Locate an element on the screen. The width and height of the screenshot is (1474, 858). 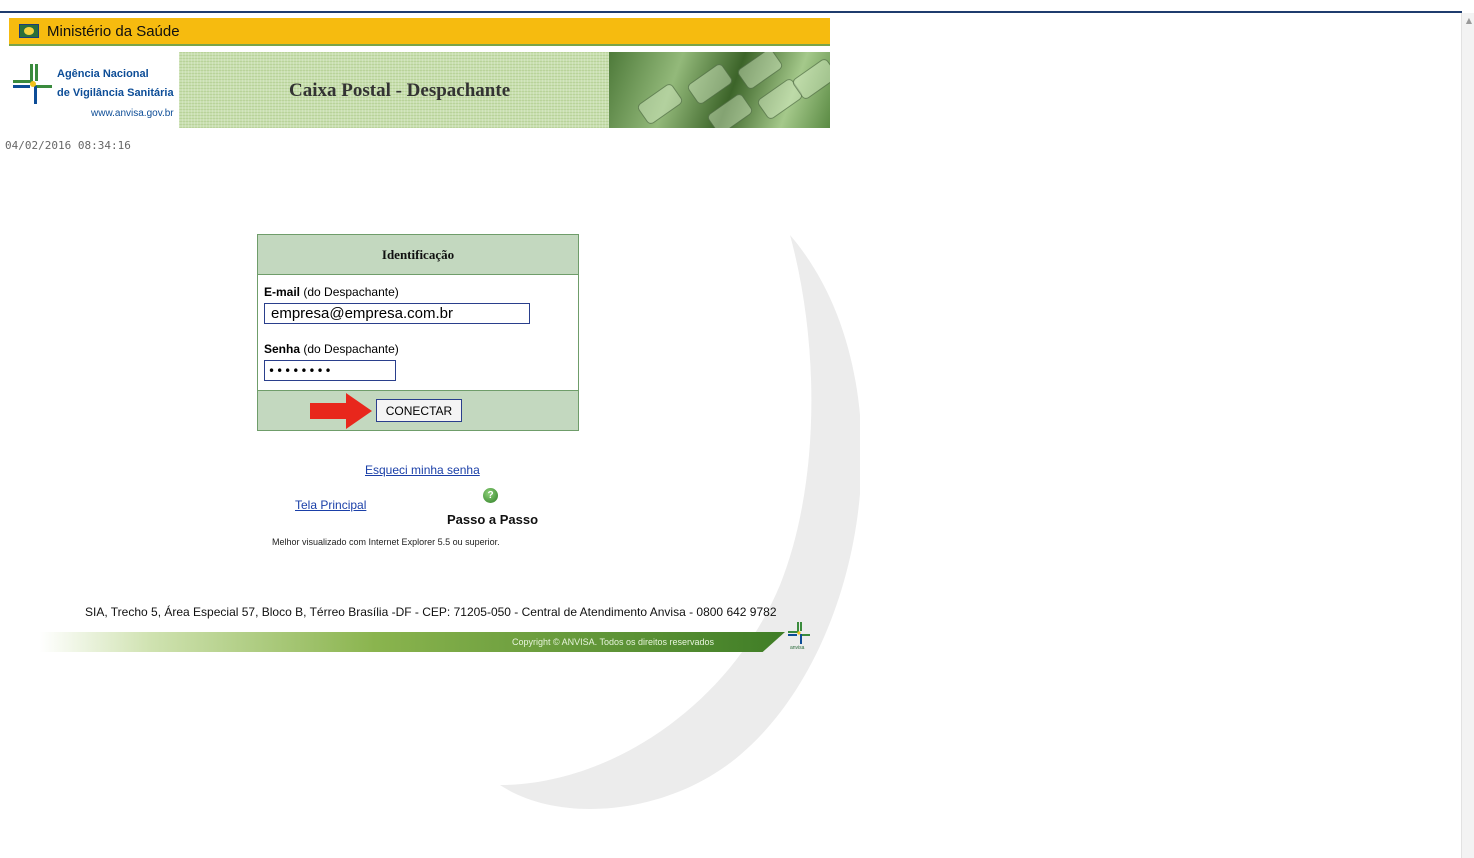
password-field is located at coordinates (330, 370).